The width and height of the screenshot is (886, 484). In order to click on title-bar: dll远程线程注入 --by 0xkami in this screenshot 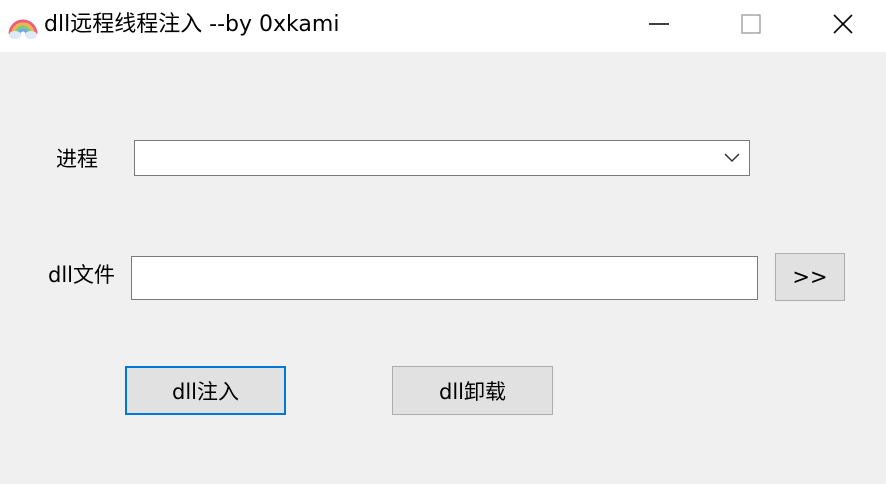, I will do `click(443, 26)`.